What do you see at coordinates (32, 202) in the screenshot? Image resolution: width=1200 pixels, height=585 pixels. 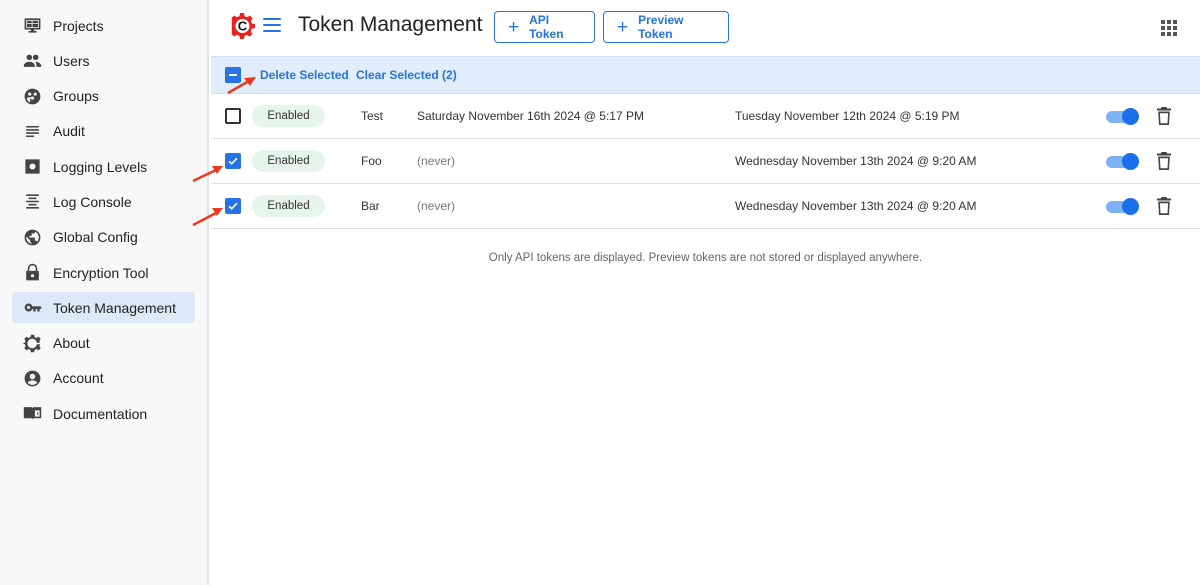 I see `log-console-icon` at bounding box center [32, 202].